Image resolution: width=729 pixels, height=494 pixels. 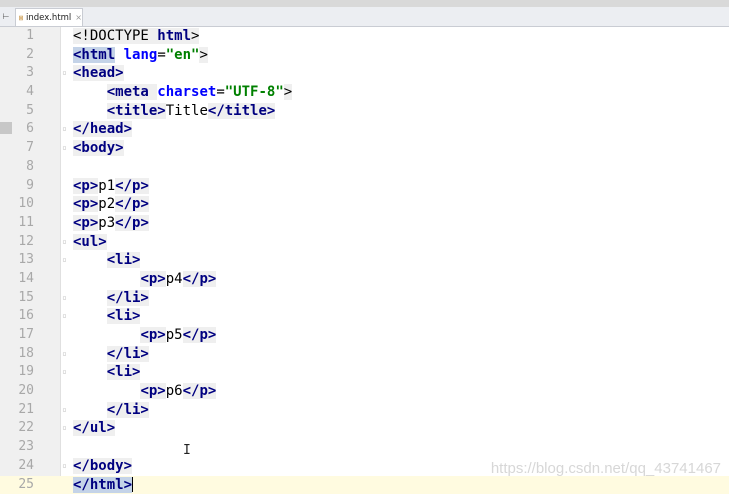 I want to click on code-line: 21▫ </li>, so click(x=364, y=410).